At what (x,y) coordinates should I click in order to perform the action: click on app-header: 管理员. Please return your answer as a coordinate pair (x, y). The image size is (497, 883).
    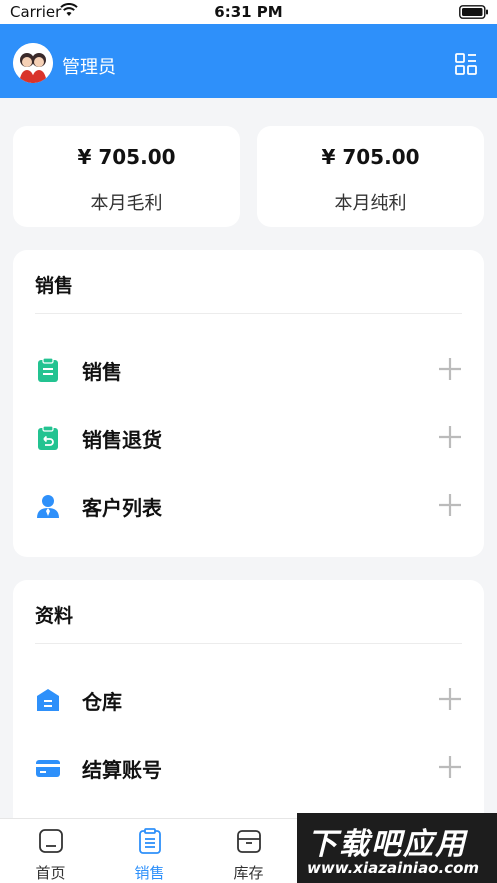
    Looking at the image, I should click on (248, 61).